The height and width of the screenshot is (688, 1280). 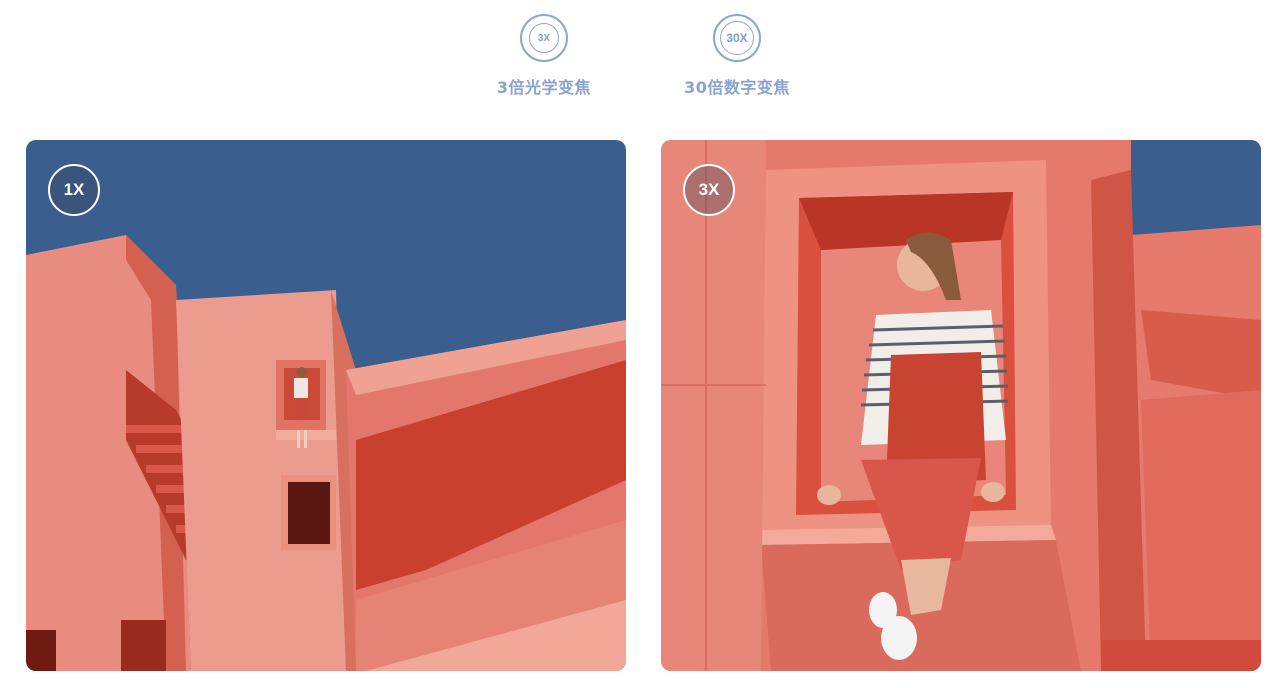 I want to click on zoom-badge-3x: 3X, so click(x=709, y=190).